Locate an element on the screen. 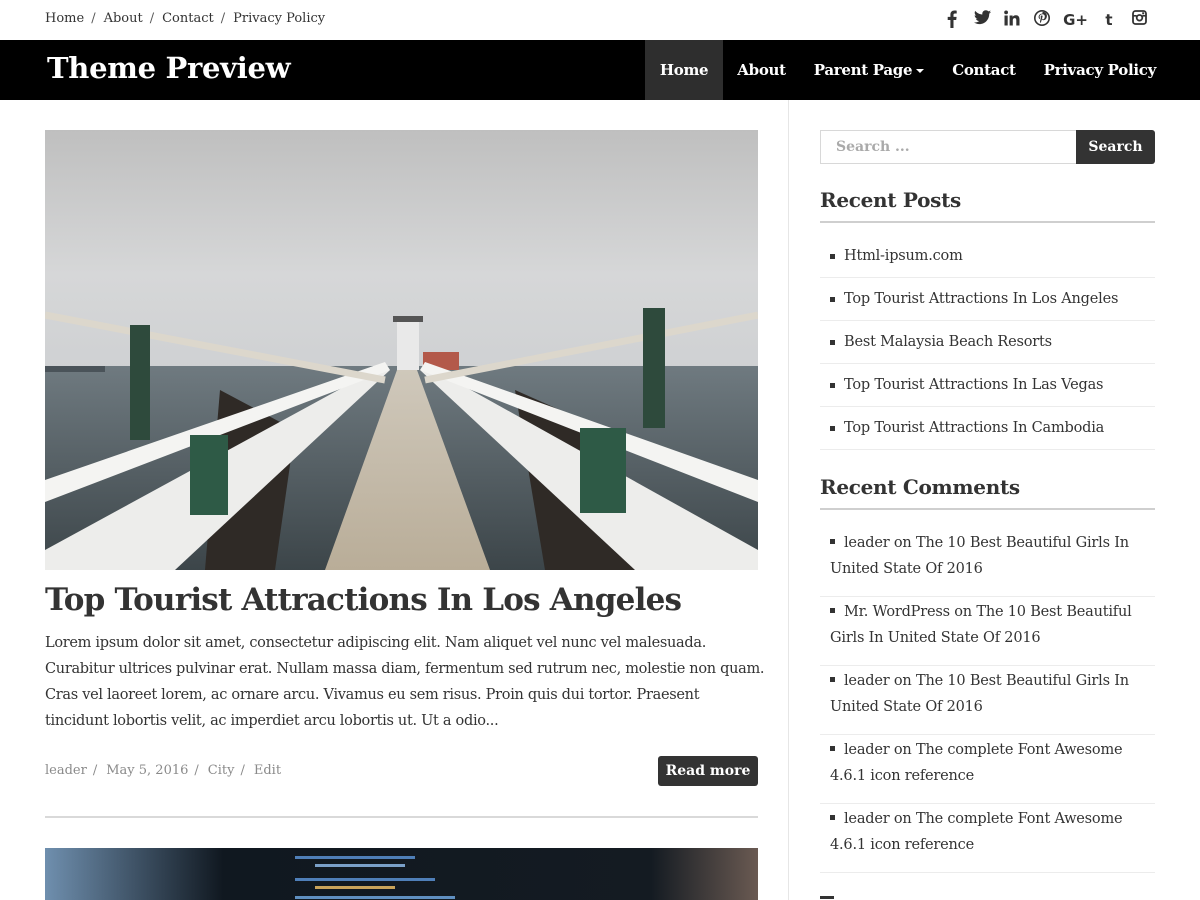 The image size is (1200, 900). recent-post-link: Top Tourist Attractions In Cambodia is located at coordinates (974, 428).